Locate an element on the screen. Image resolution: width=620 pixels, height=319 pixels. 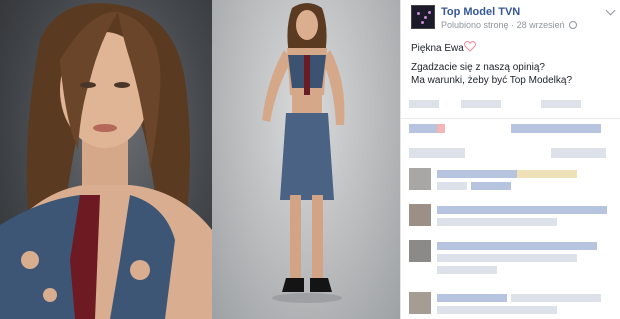
blurred-reactions is located at coordinates (423, 128).